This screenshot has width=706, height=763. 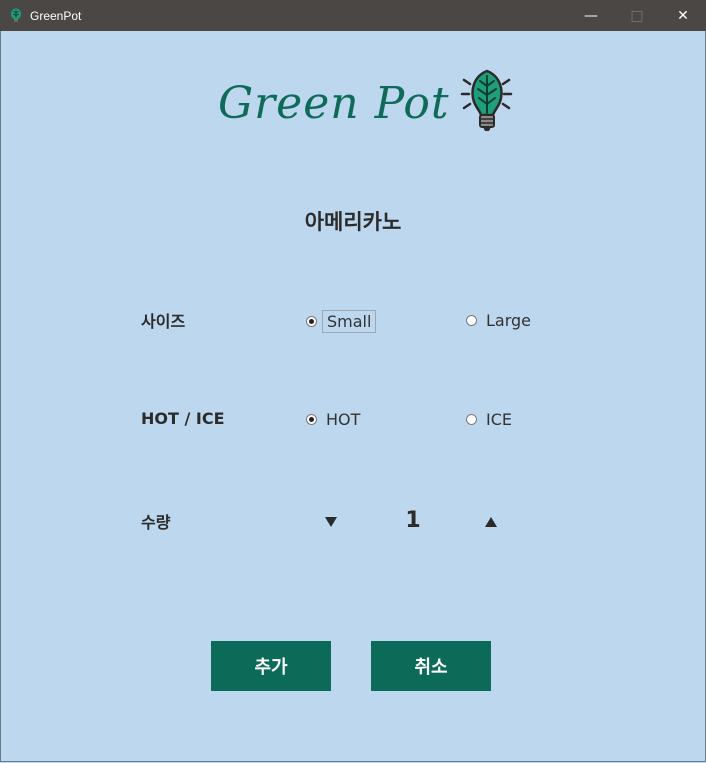 What do you see at coordinates (163, 321) in the screenshot?
I see `size-label: 사이즈` at bounding box center [163, 321].